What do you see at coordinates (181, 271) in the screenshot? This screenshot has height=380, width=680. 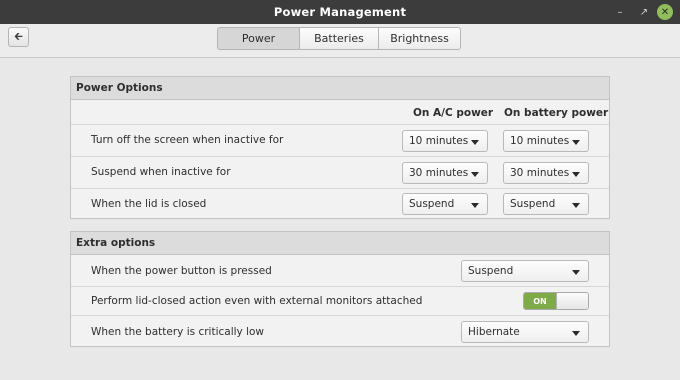 I see `power-button-label: When the power button is pressed` at bounding box center [181, 271].